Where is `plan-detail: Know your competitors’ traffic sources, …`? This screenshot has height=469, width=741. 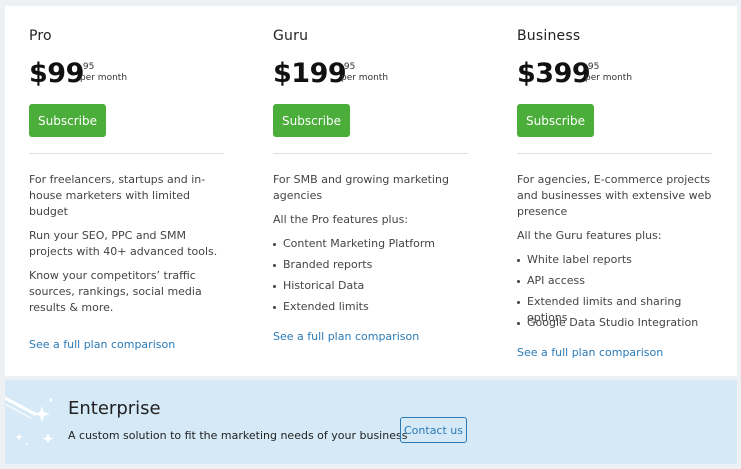 plan-detail: Know your competitors’ traffic sources, … is located at coordinates (115, 291).